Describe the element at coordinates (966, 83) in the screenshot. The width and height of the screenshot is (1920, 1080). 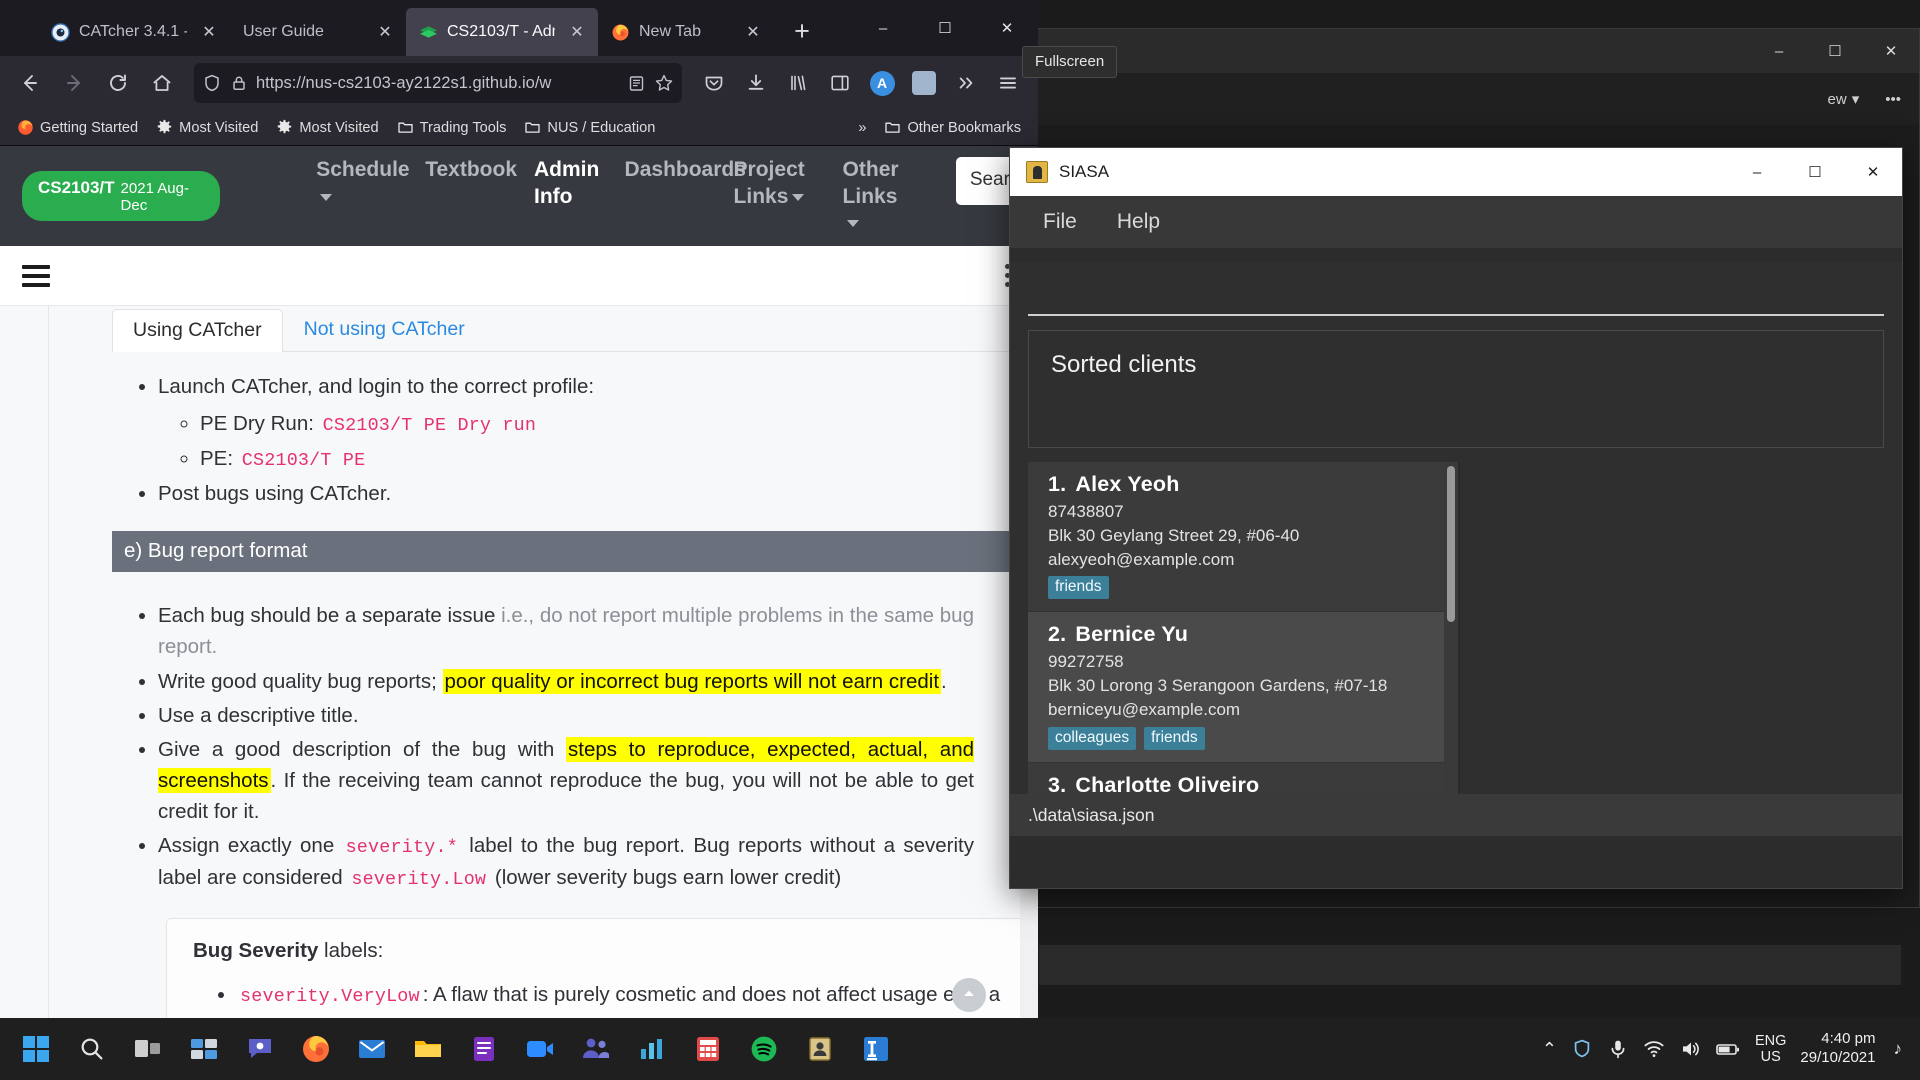
I see `overflow-chevron-icon` at that location.